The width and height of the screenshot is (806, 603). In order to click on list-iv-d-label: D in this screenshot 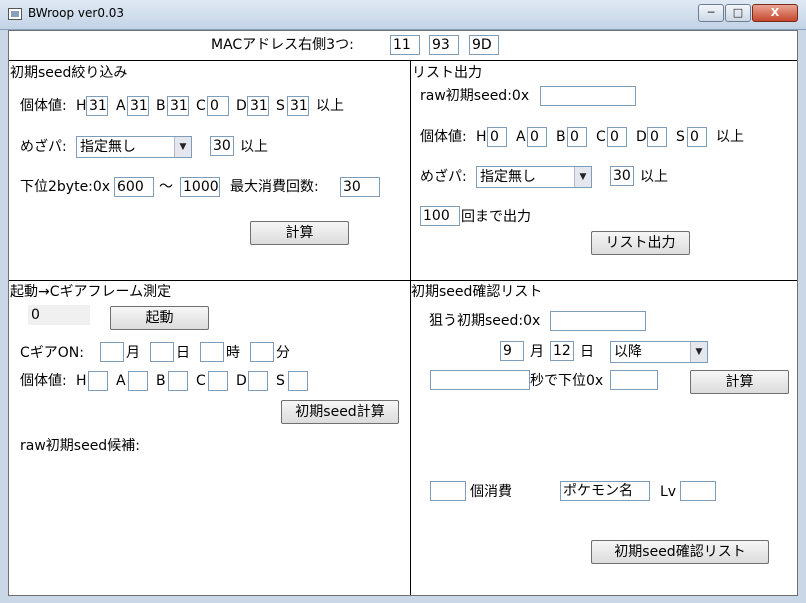, I will do `click(641, 137)`.